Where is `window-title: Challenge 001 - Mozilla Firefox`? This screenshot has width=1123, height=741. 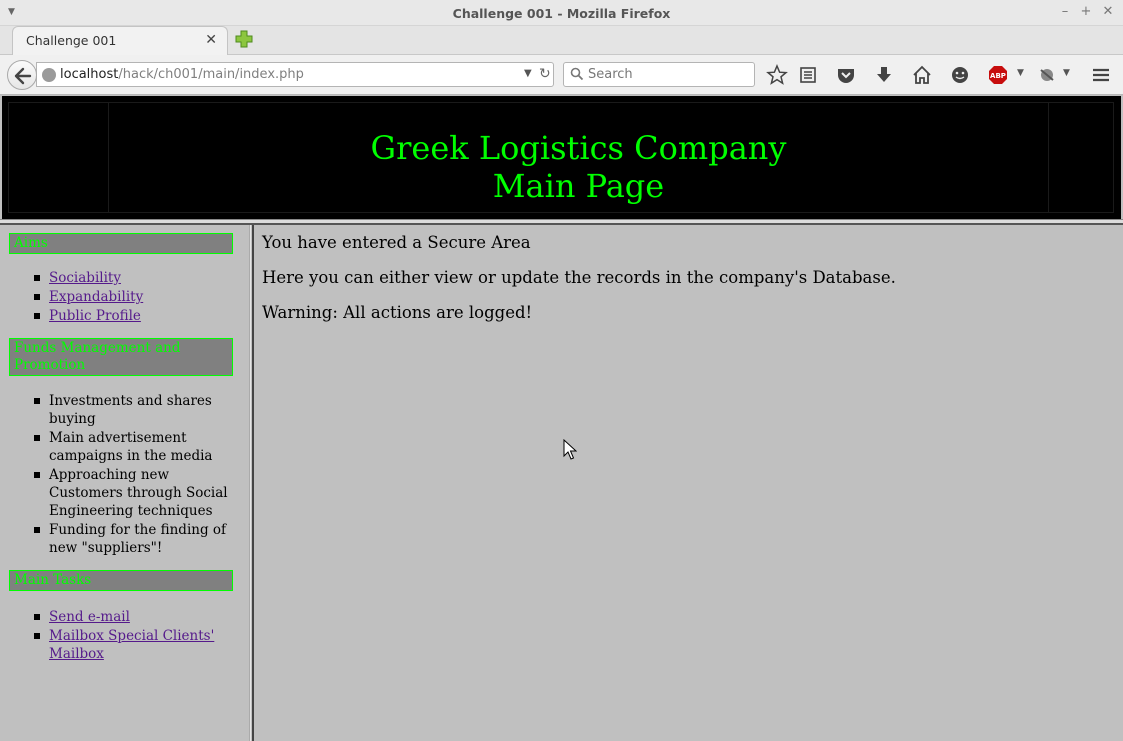
window-title: Challenge 001 - Mozilla Firefox is located at coordinates (561, 13).